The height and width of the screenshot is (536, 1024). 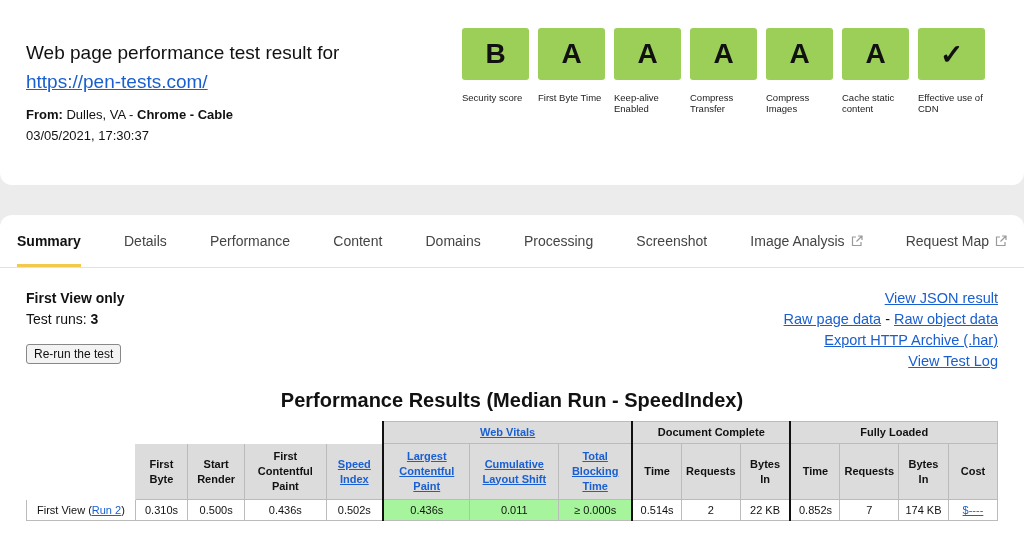 I want to click on table-cell: 0.852s, so click(x=815, y=510).